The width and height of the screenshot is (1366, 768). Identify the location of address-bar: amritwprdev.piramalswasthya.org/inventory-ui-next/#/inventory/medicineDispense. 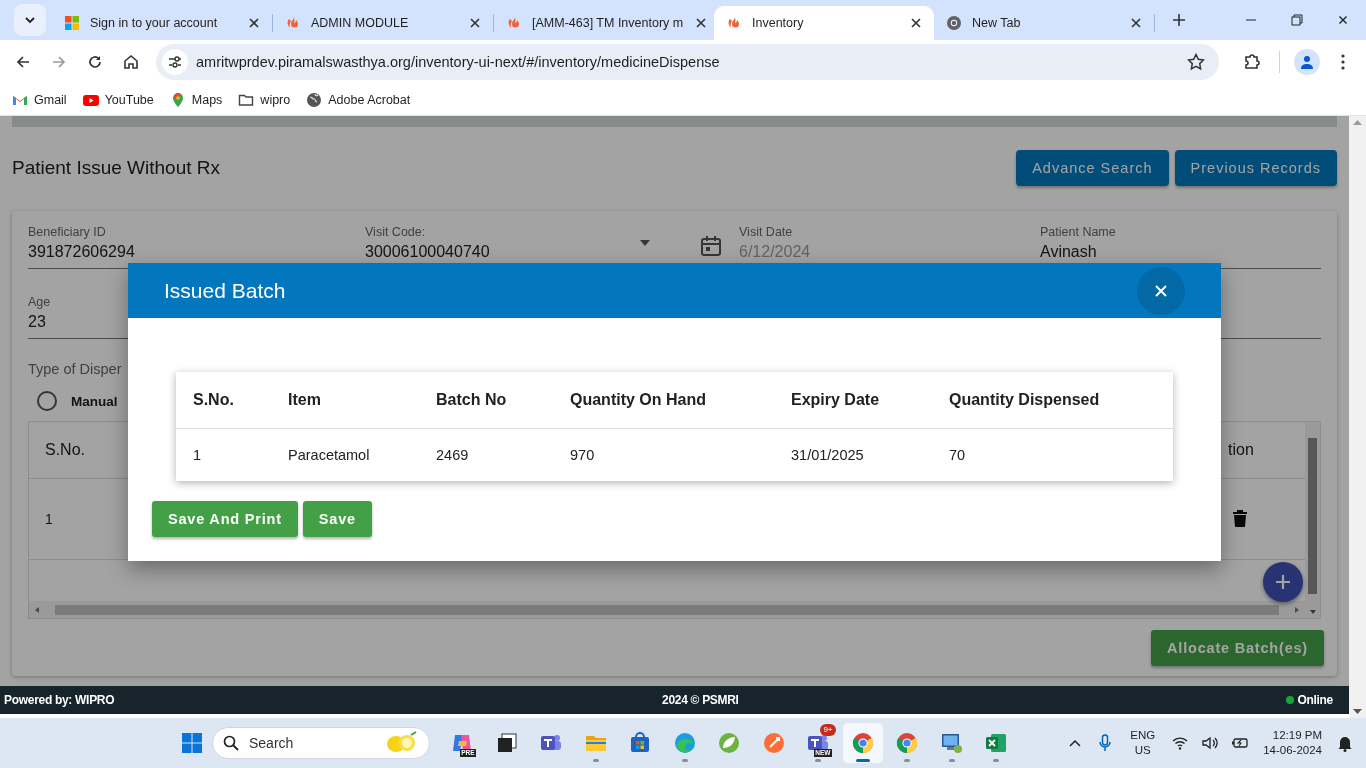
(687, 62).